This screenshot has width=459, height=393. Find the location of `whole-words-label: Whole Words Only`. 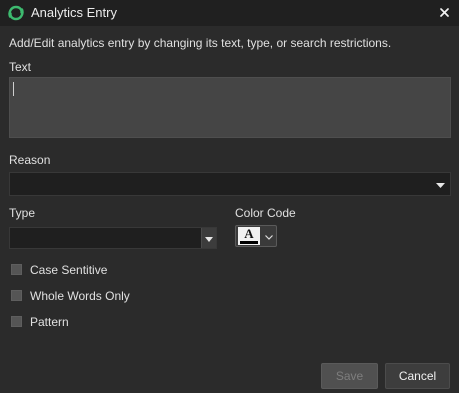

whole-words-label: Whole Words Only is located at coordinates (80, 296).